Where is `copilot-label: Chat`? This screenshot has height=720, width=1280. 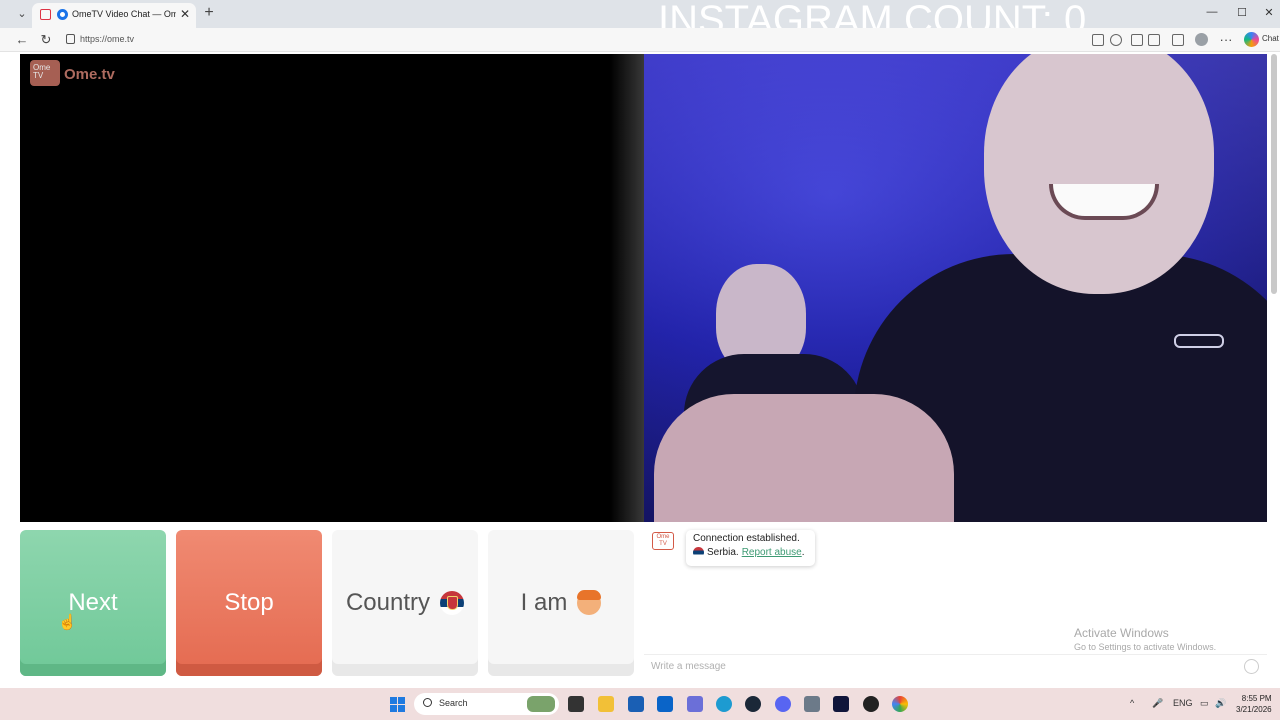 copilot-label: Chat is located at coordinates (1270, 38).